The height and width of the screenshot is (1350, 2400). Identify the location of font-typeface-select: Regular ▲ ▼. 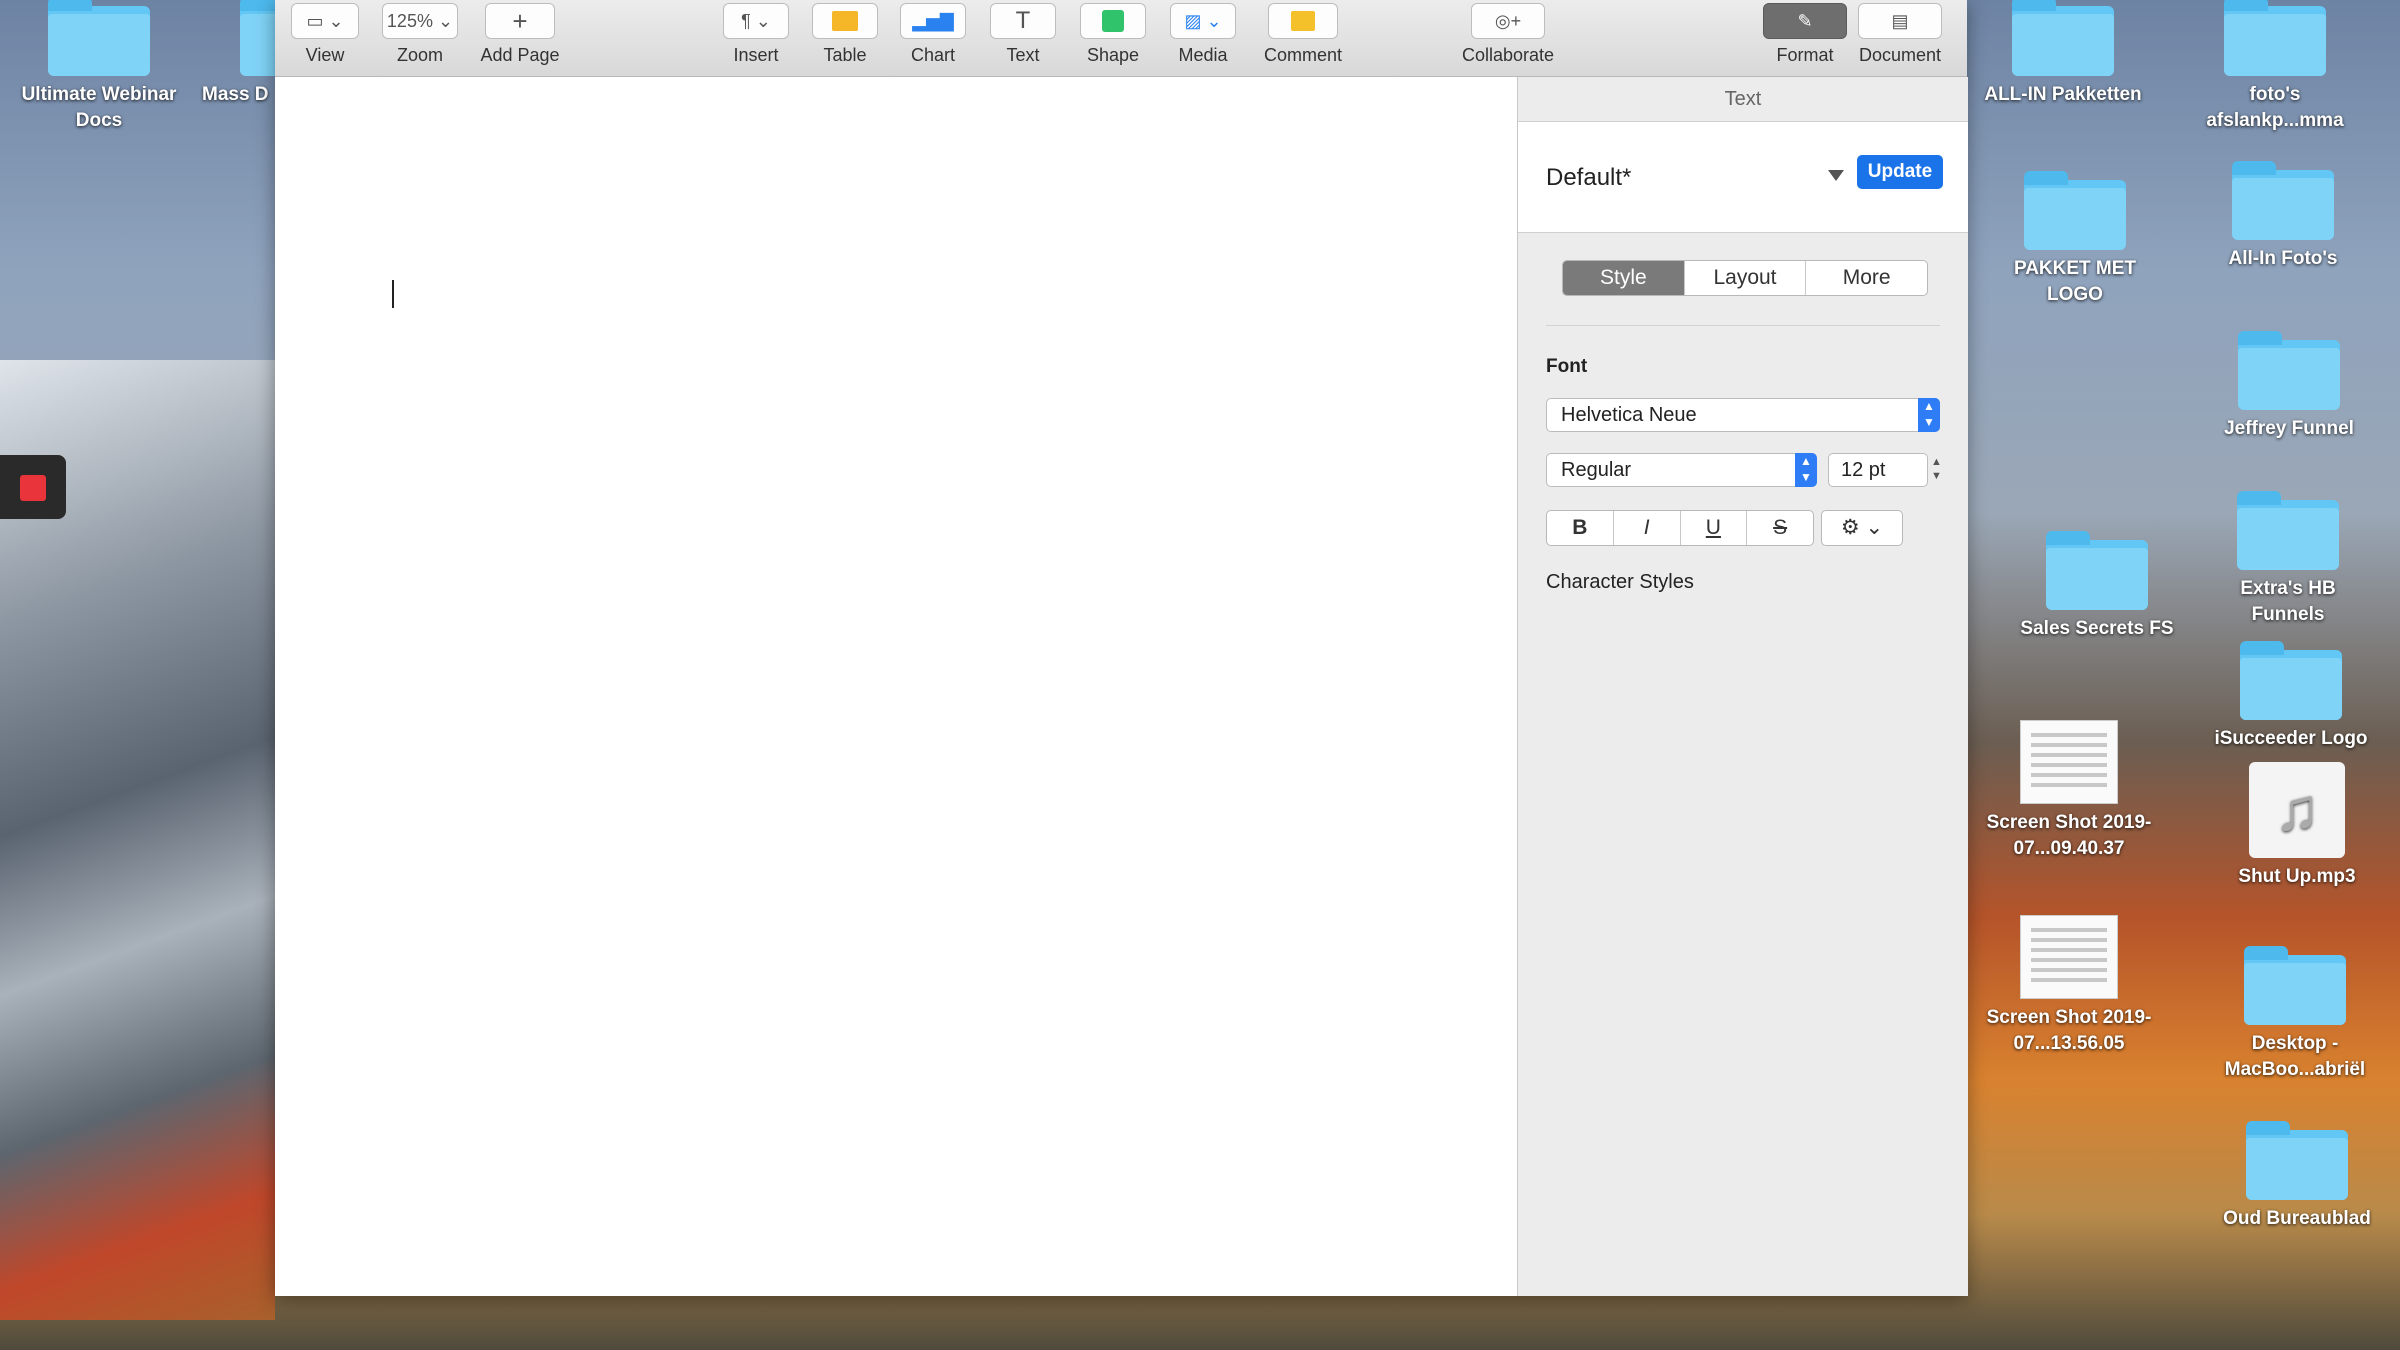
(1681, 470).